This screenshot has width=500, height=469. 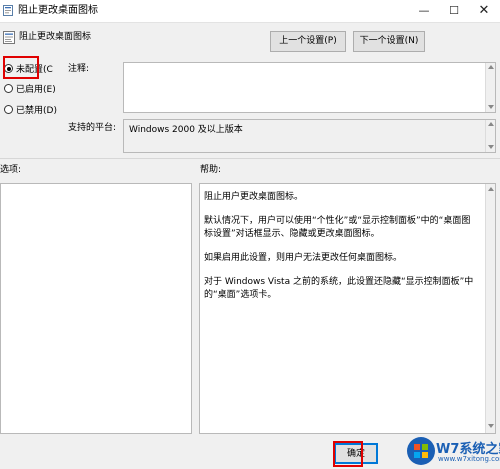 What do you see at coordinates (490, 136) in the screenshot?
I see `platform-scrollbar` at bounding box center [490, 136].